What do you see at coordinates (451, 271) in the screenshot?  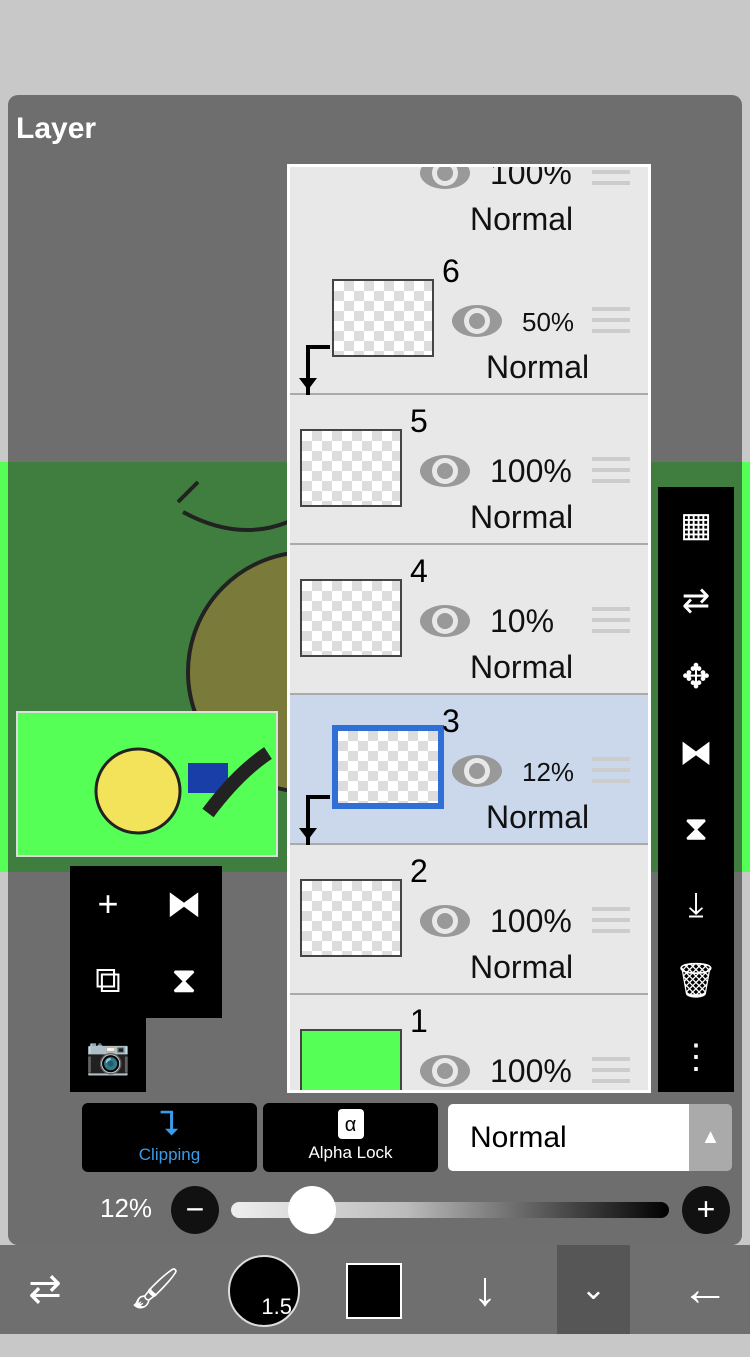 I see `layer-number: 6` at bounding box center [451, 271].